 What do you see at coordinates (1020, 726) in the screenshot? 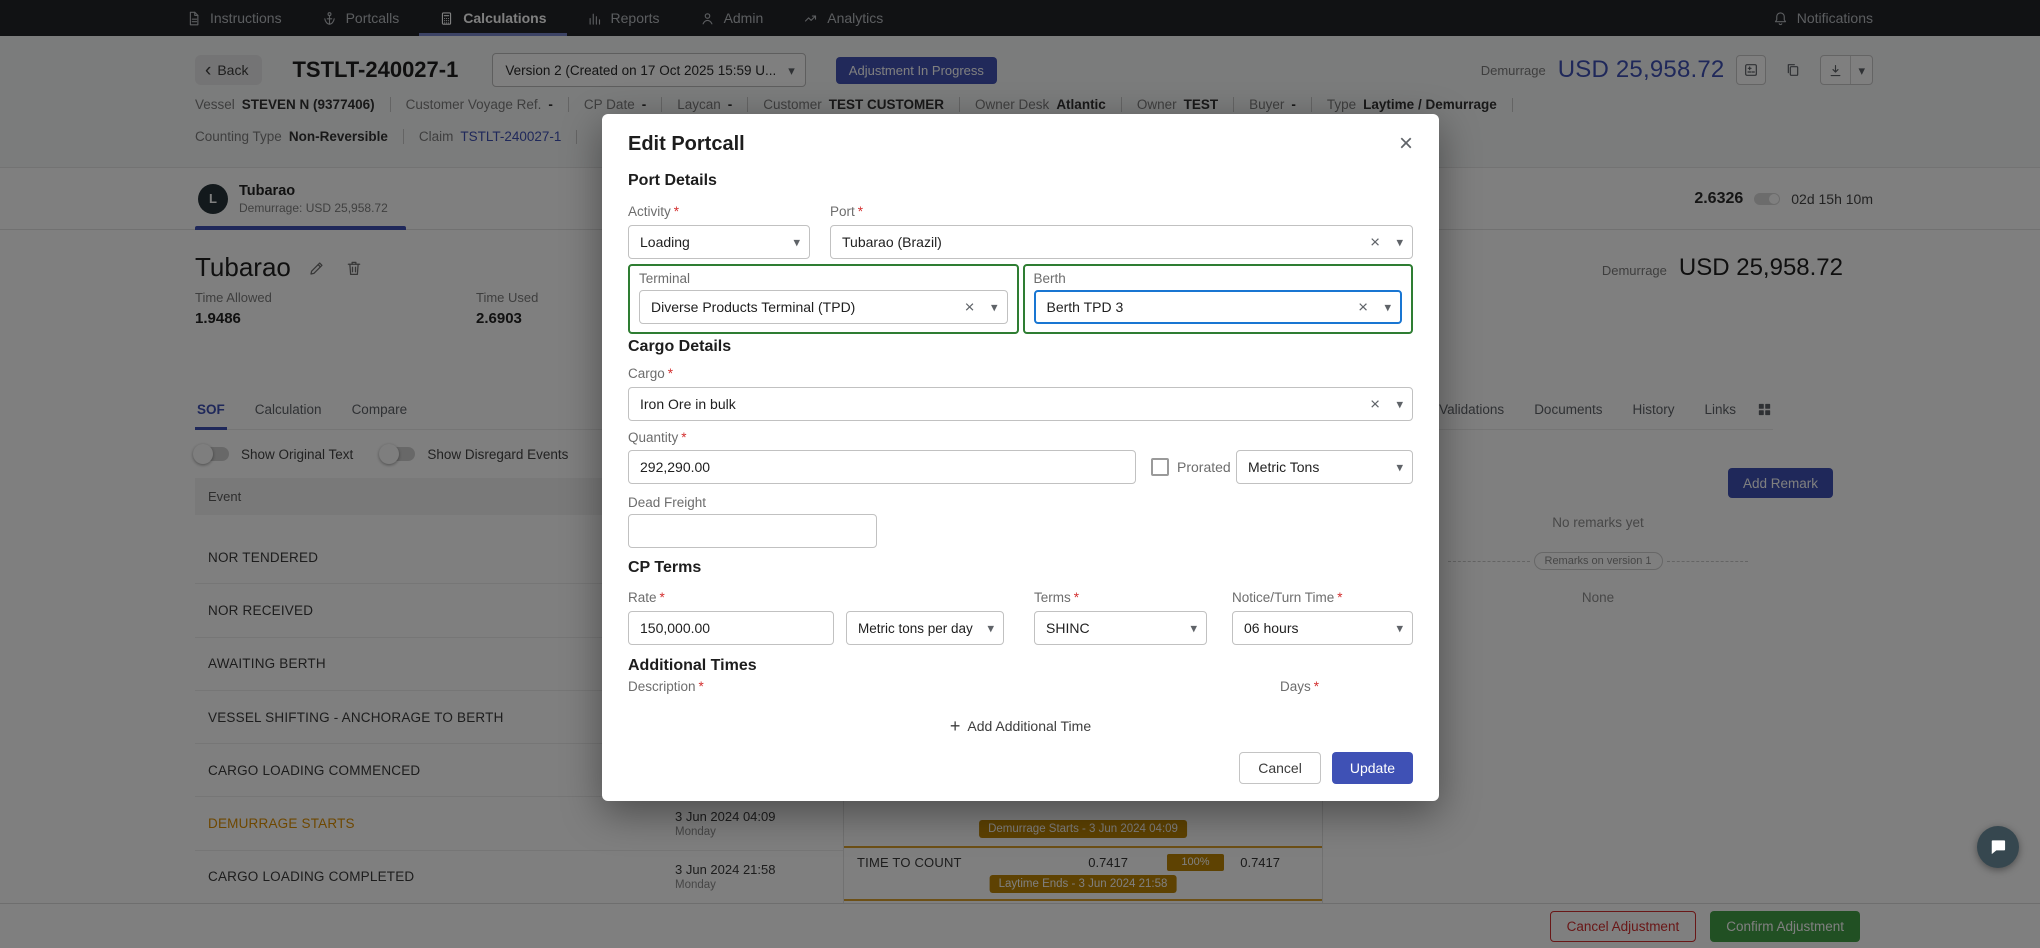
I see `add-additional-time-button: + Add Additional Time` at bounding box center [1020, 726].